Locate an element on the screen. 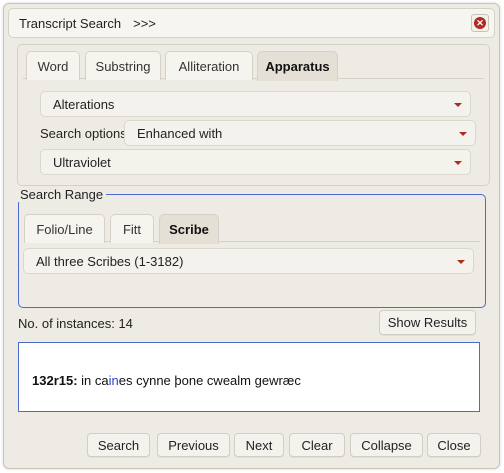 This screenshot has width=504, height=473. dialog-titlebar: Transcript Search >>> ✕ is located at coordinates (251, 23).